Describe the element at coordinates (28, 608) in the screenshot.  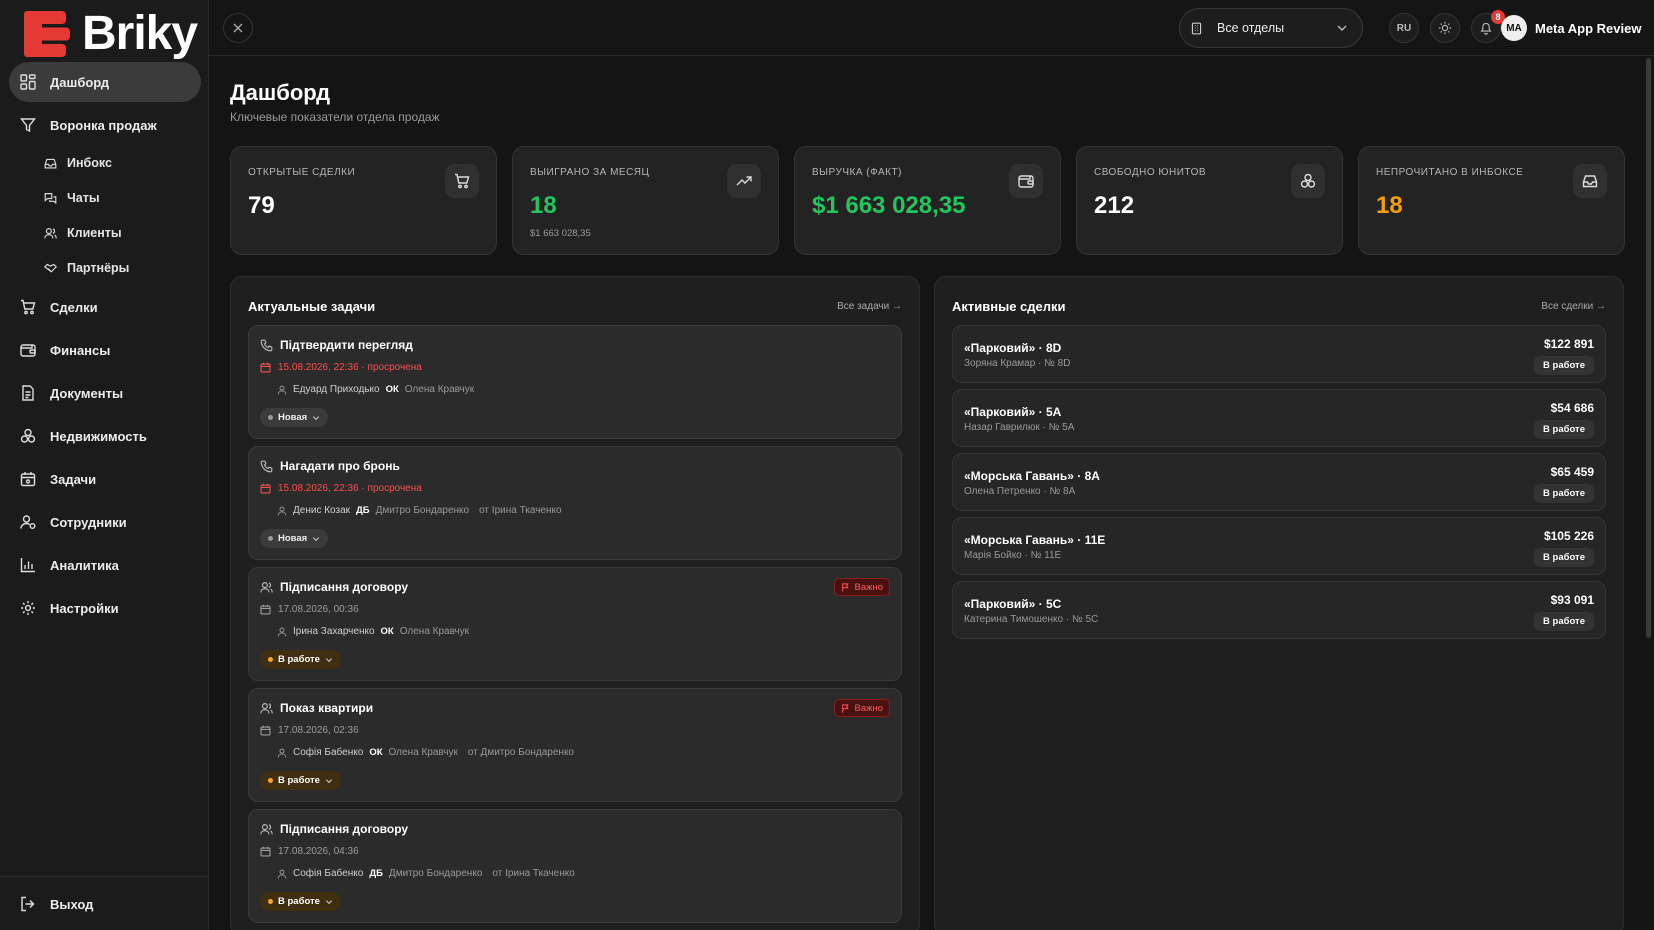
I see `gear-icon` at that location.